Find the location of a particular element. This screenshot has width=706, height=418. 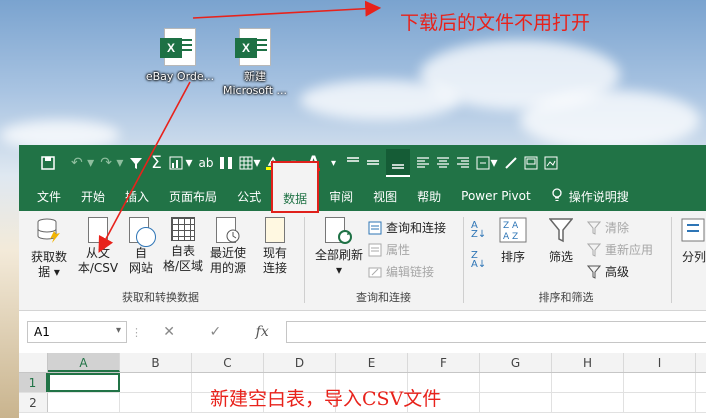

view-icon is located at coordinates (531, 163).